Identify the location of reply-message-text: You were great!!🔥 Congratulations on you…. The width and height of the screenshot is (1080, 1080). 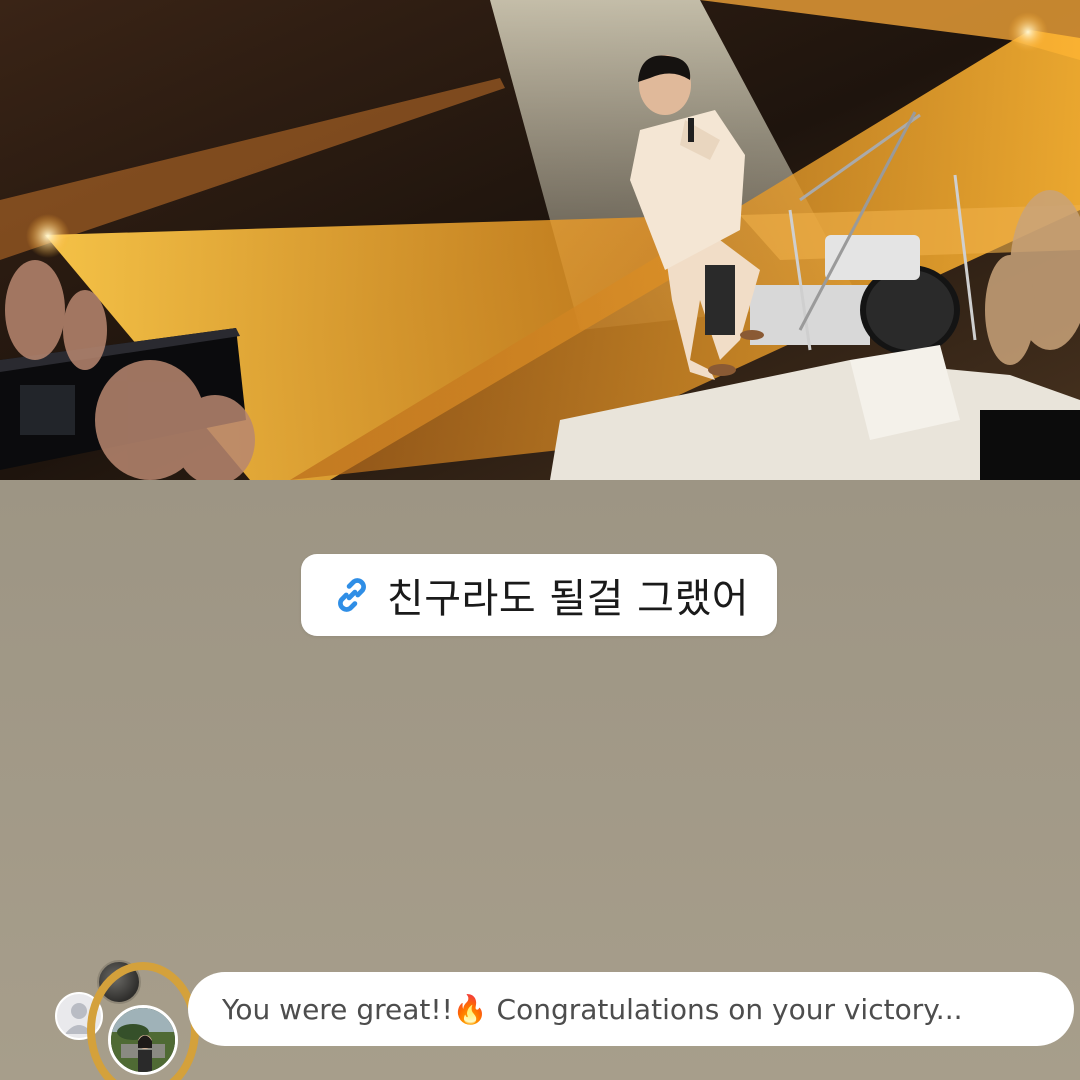
(592, 1009).